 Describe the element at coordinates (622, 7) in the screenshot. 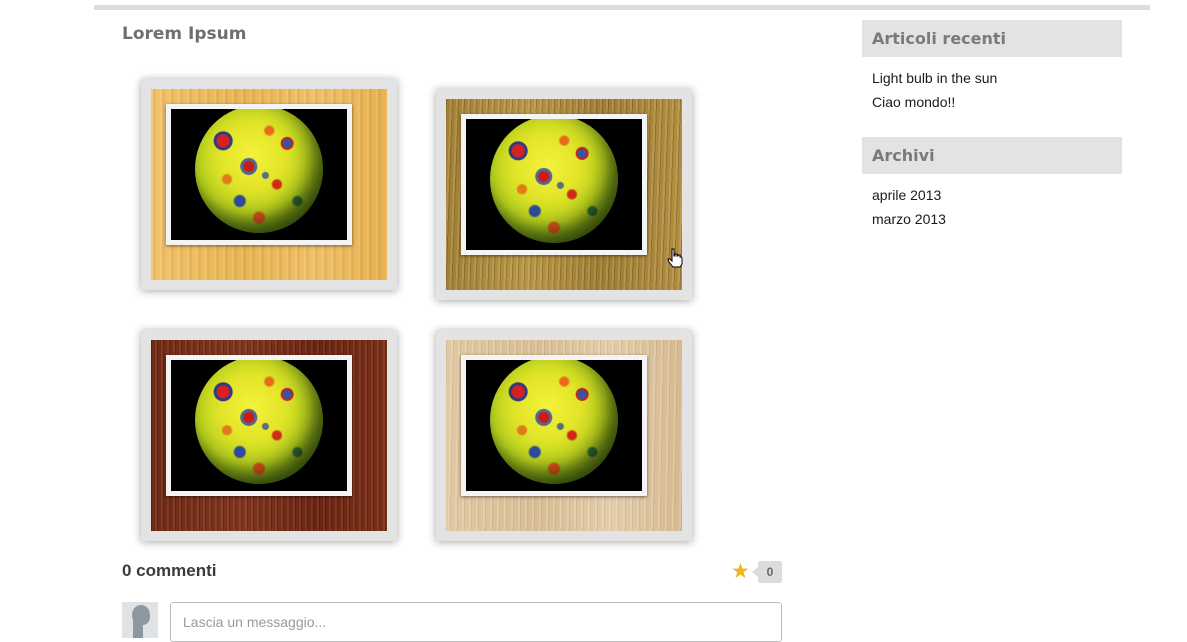

I see `header-divider` at that location.